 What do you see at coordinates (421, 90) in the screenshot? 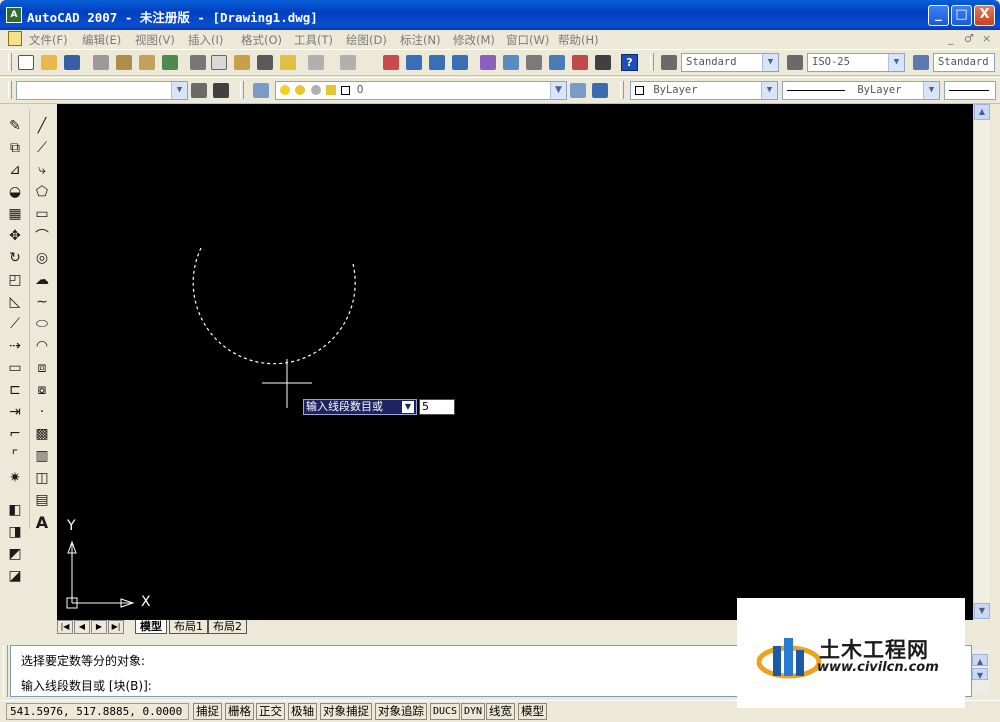
I see `layer-select: 0 ▼` at bounding box center [421, 90].